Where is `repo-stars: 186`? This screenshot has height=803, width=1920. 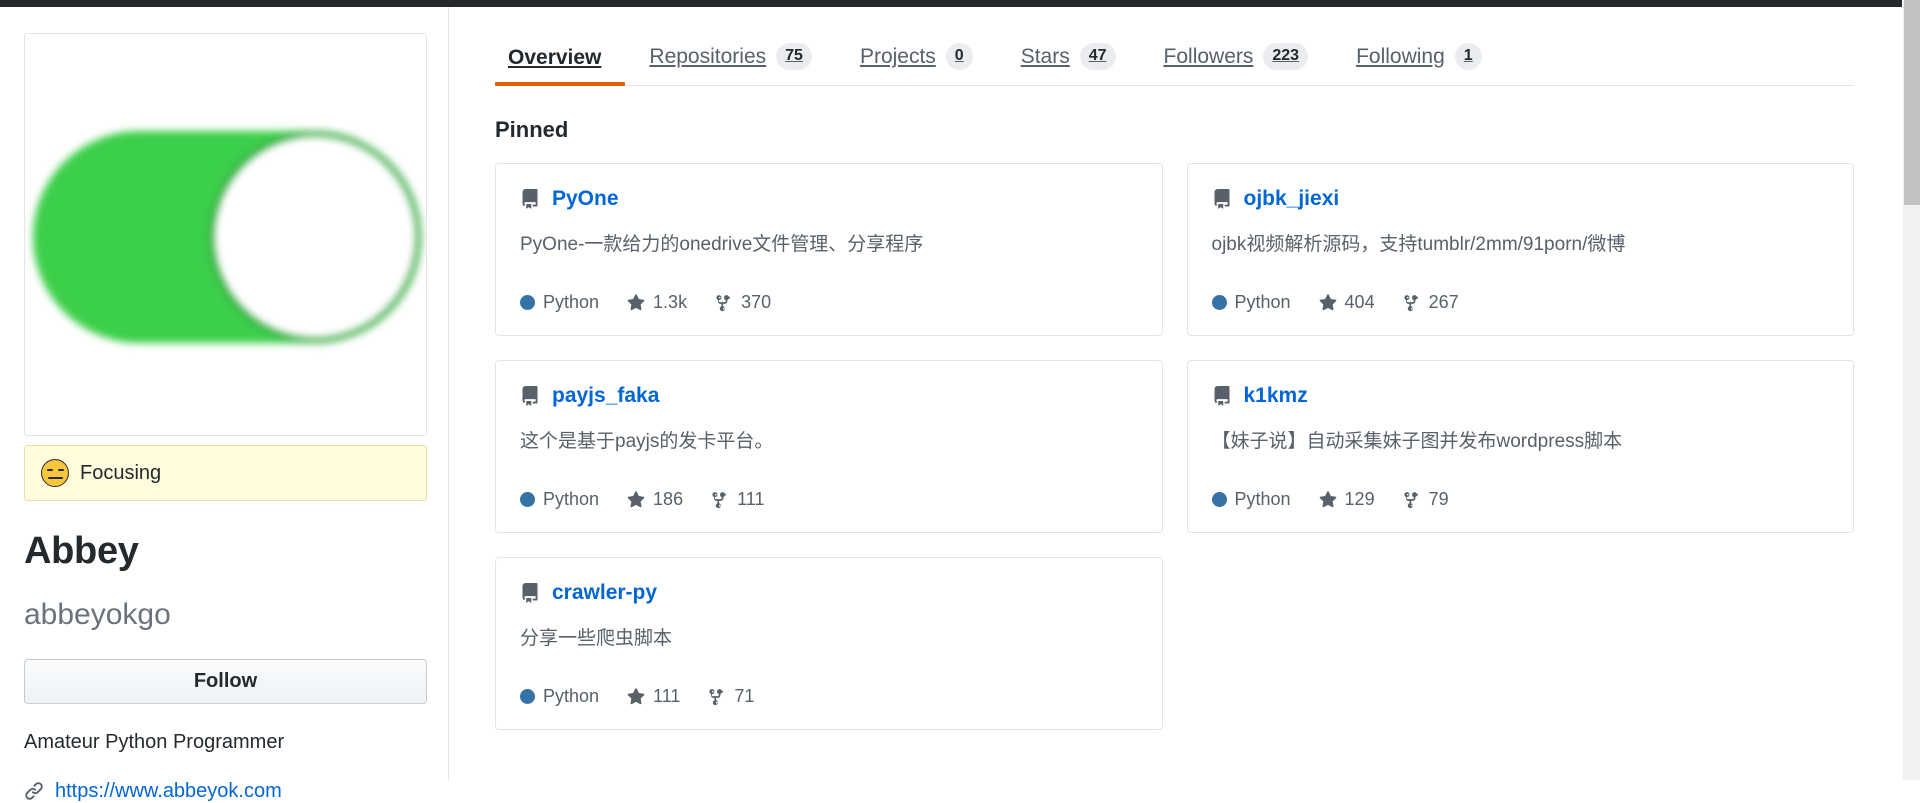 repo-stars: 186 is located at coordinates (655, 499).